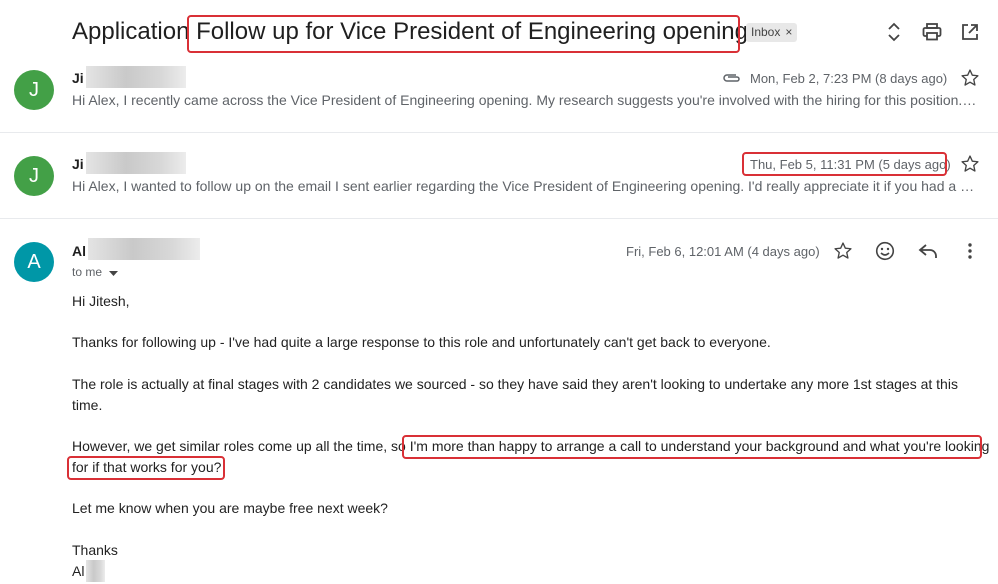 The image size is (998, 584). What do you see at coordinates (850, 164) in the screenshot?
I see `message-date: Thu, Feb 5, 11:31 PM (5 days ago)` at bounding box center [850, 164].